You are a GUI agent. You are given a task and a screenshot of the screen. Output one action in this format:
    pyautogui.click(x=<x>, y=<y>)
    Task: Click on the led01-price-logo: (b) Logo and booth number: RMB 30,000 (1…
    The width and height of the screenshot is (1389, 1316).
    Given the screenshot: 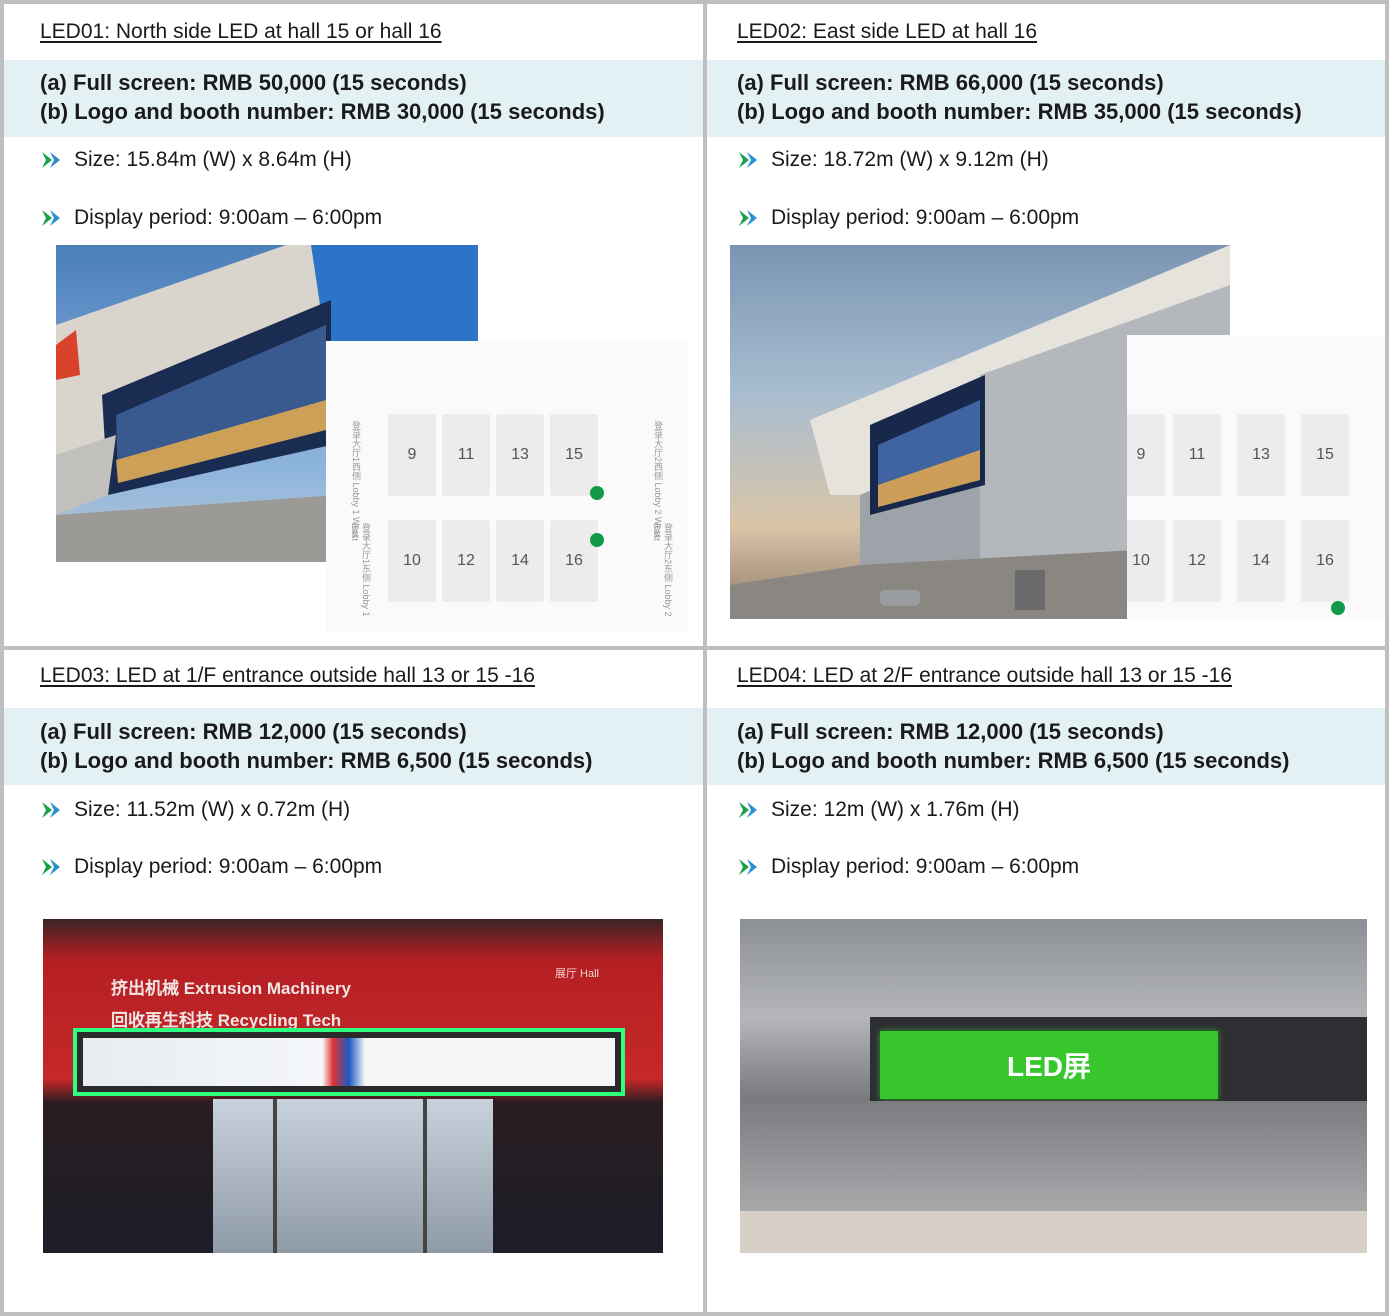 What is the action you would take?
    pyautogui.click(x=322, y=111)
    